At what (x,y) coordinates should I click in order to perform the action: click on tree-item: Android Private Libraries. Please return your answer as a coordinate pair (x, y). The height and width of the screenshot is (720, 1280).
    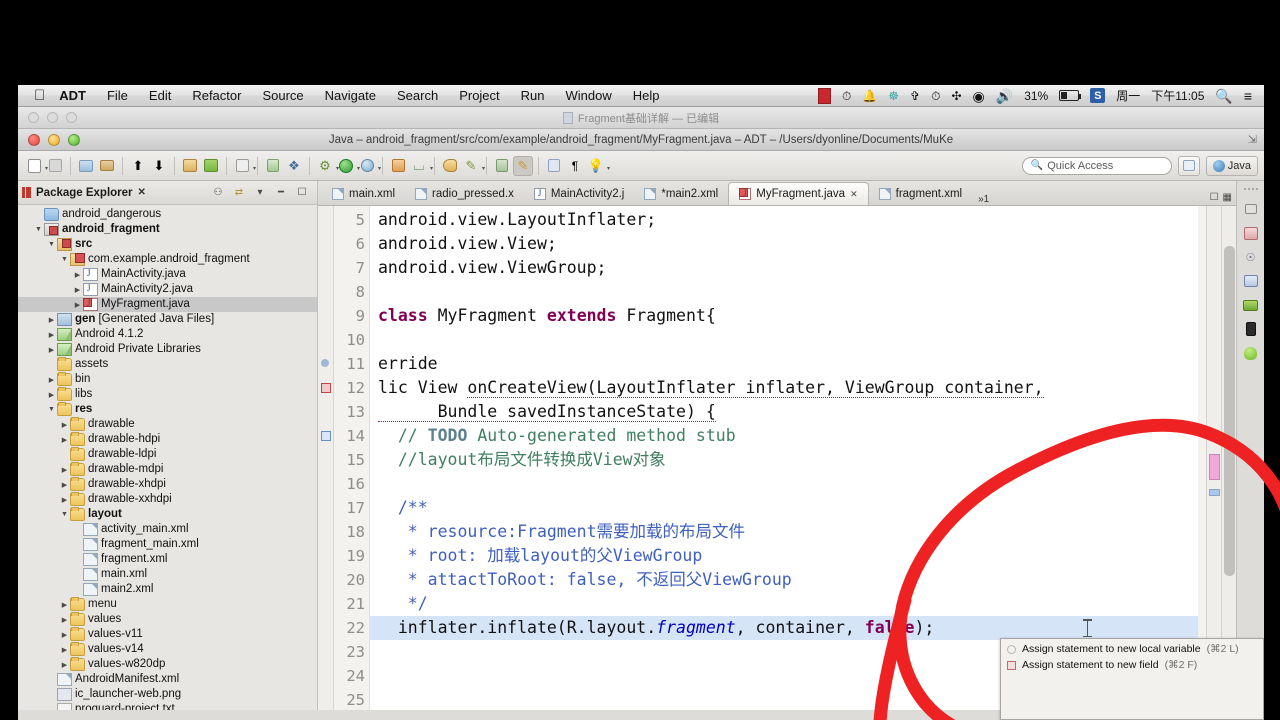
    Looking at the image, I should click on (167, 349).